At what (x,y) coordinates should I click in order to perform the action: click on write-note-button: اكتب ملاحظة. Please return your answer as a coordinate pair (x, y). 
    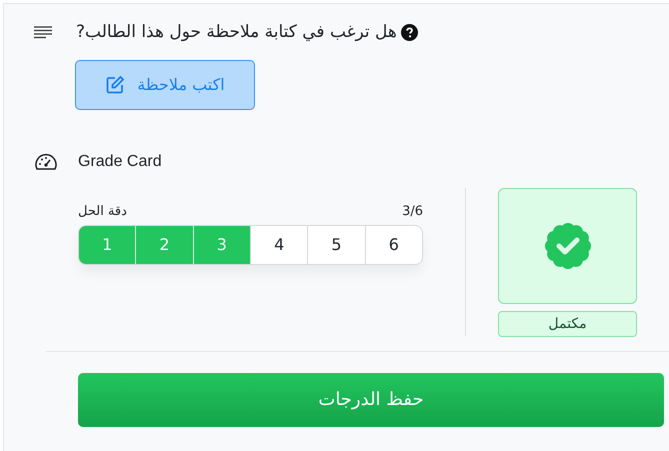
    Looking at the image, I should click on (165, 85).